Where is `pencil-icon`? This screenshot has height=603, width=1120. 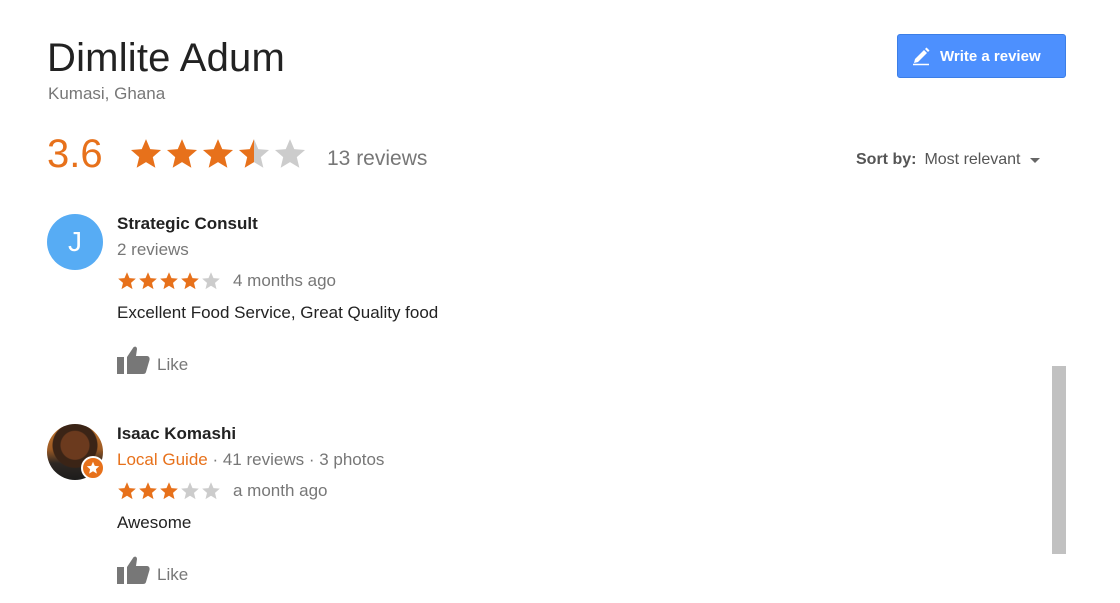 pencil-icon is located at coordinates (921, 56).